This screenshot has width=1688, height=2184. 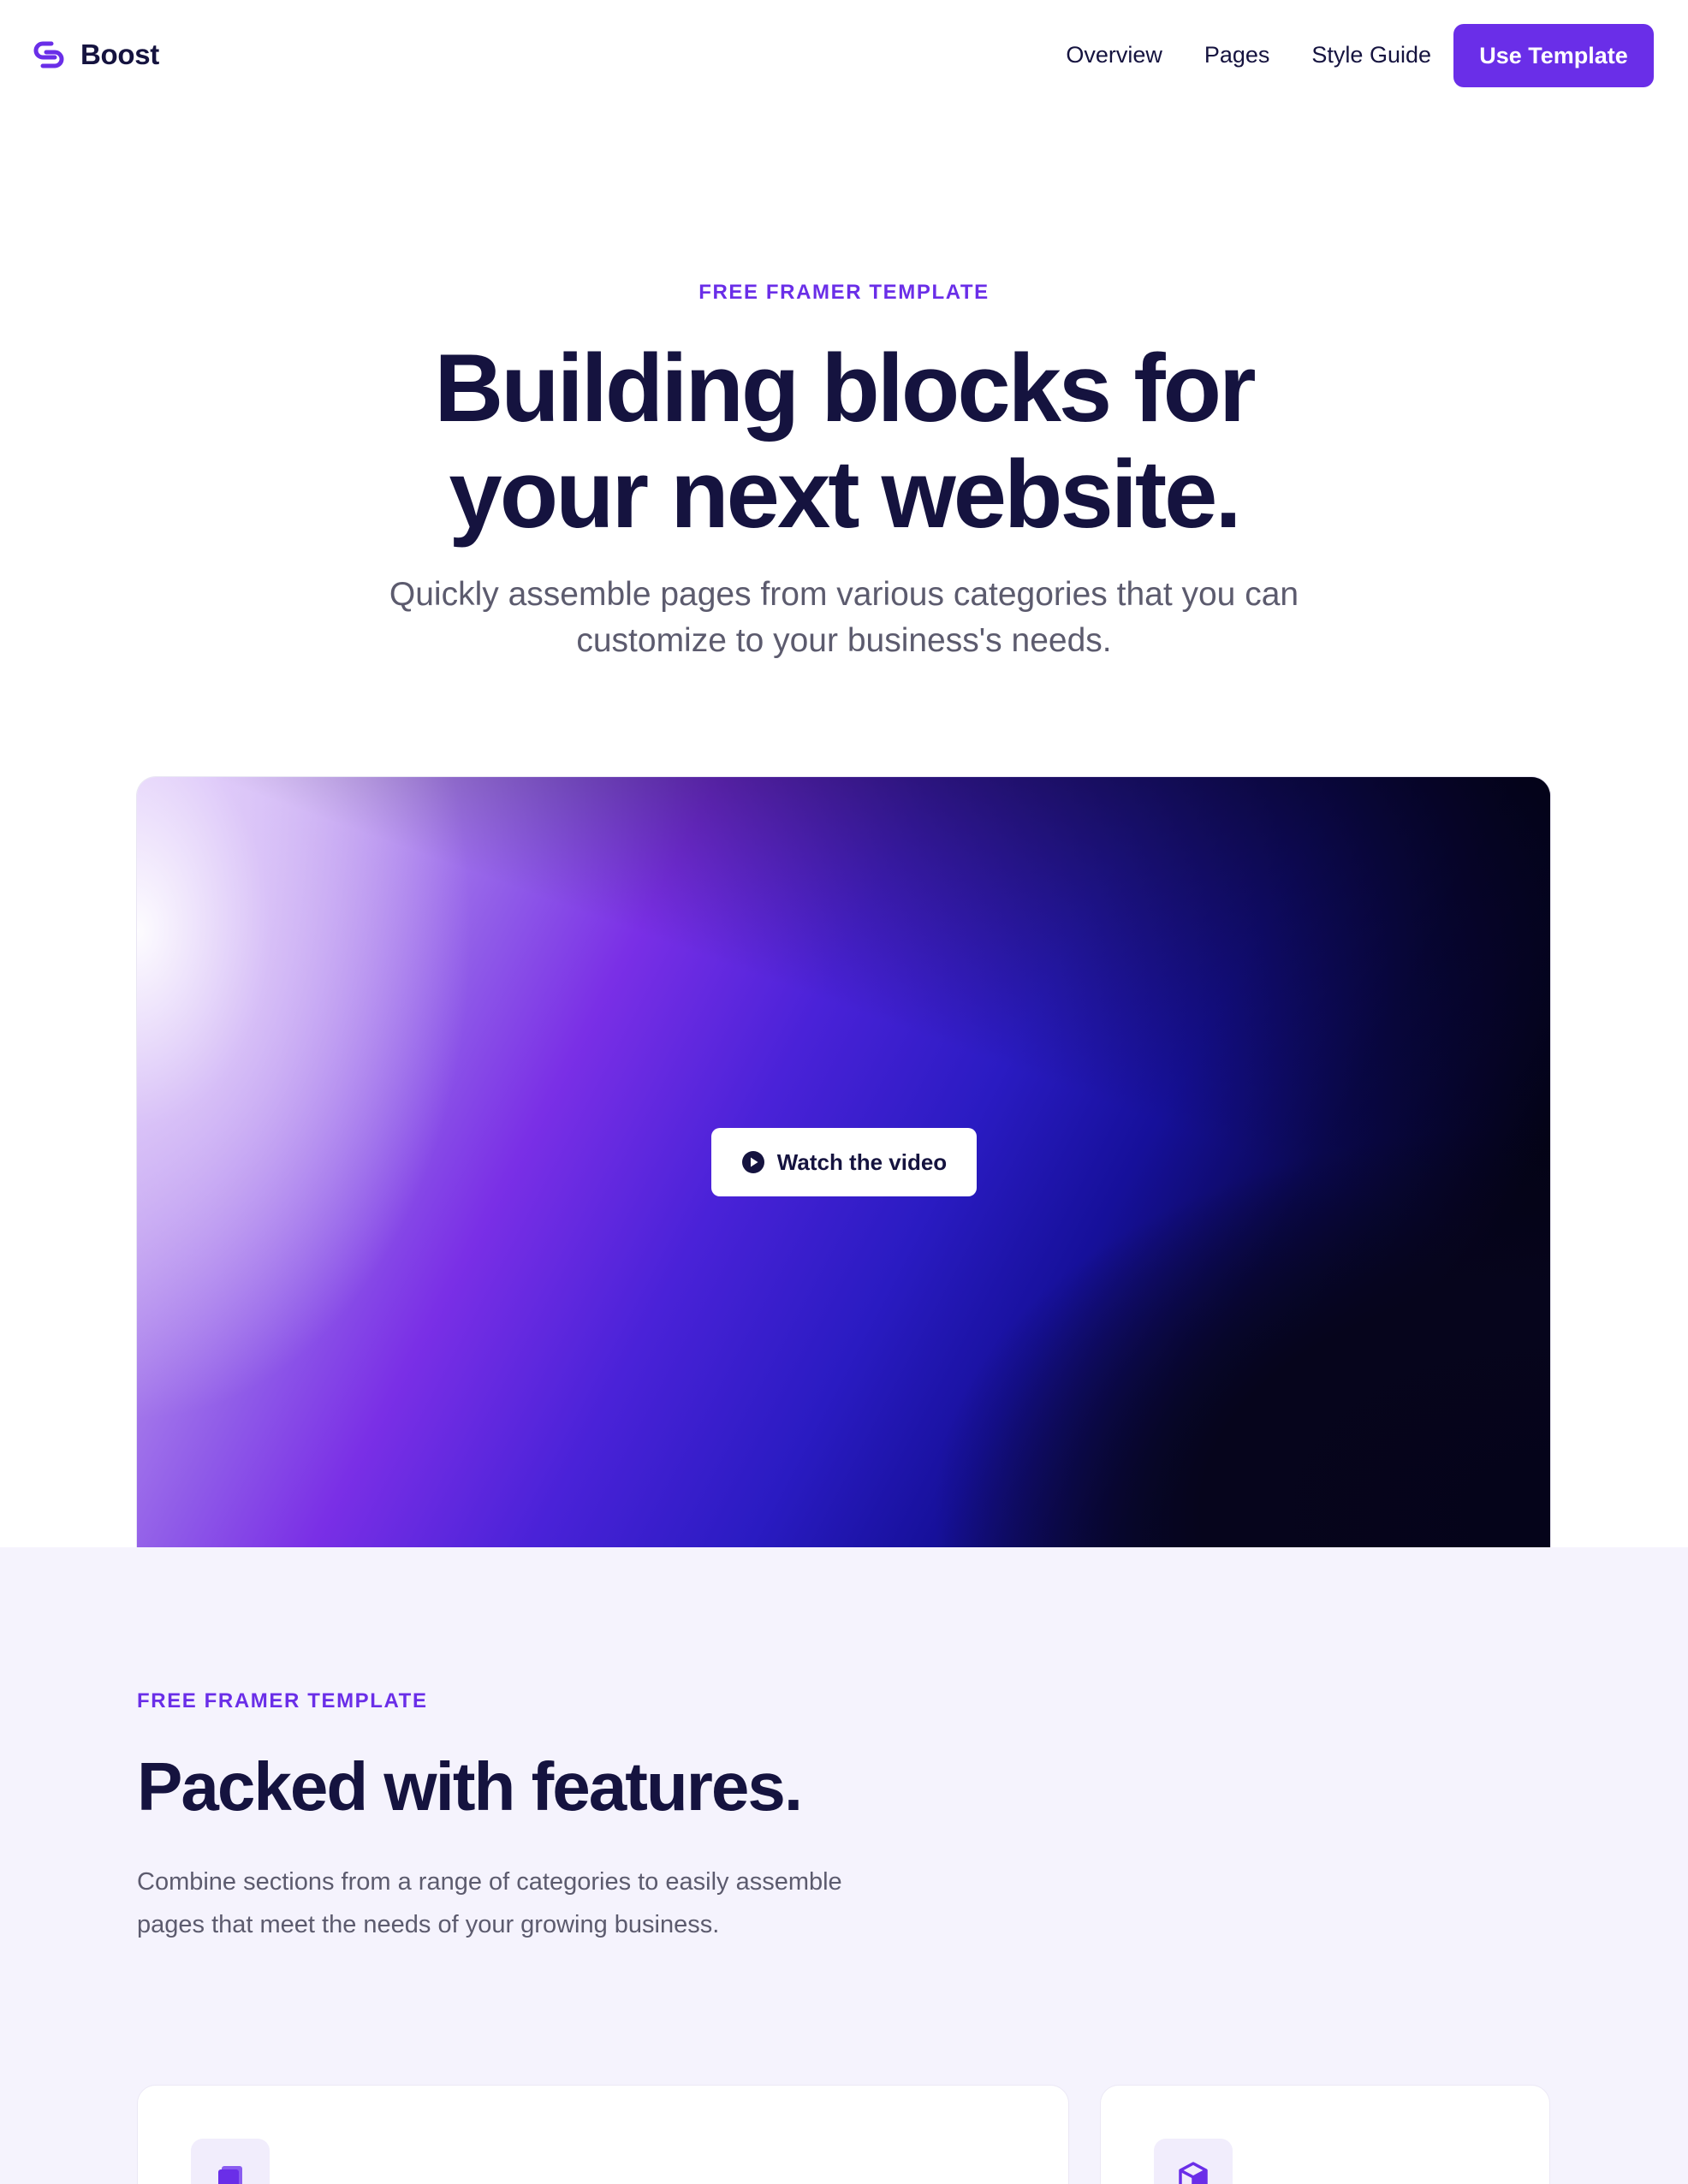 What do you see at coordinates (230, 2175) in the screenshot?
I see `pages-stack-icon` at bounding box center [230, 2175].